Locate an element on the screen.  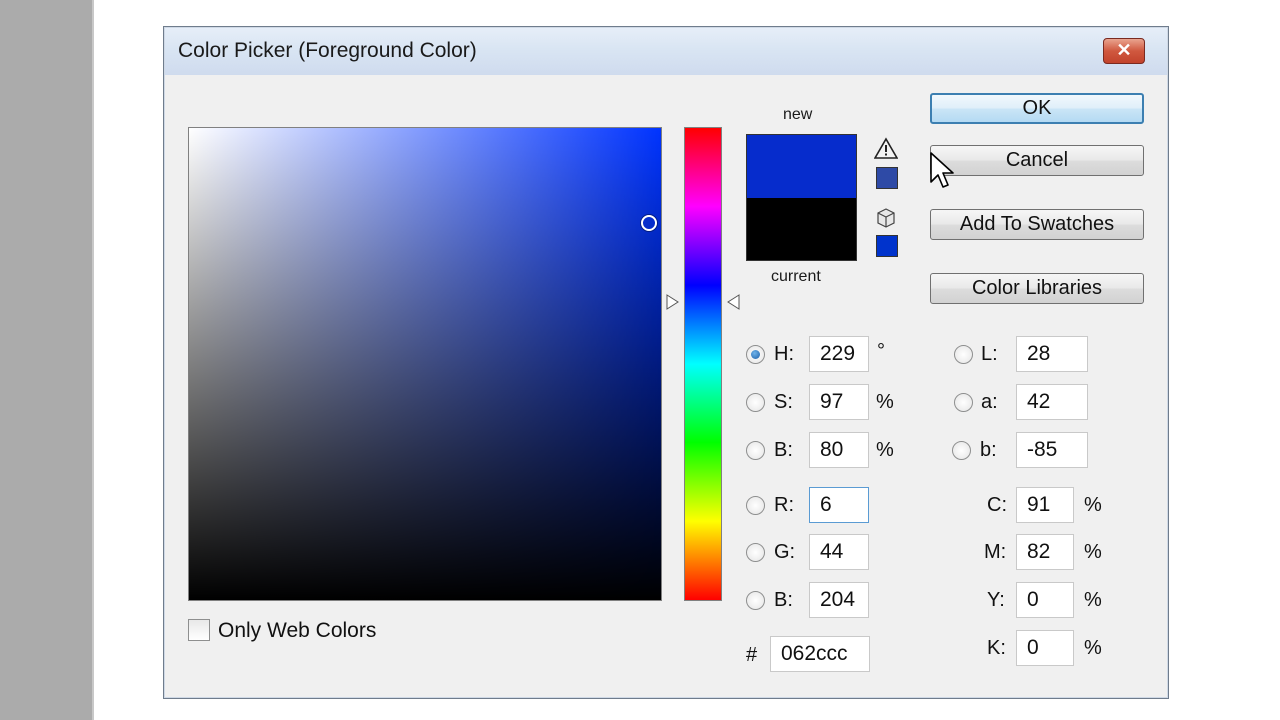
yellow-unit: % is located at coordinates (1093, 600).